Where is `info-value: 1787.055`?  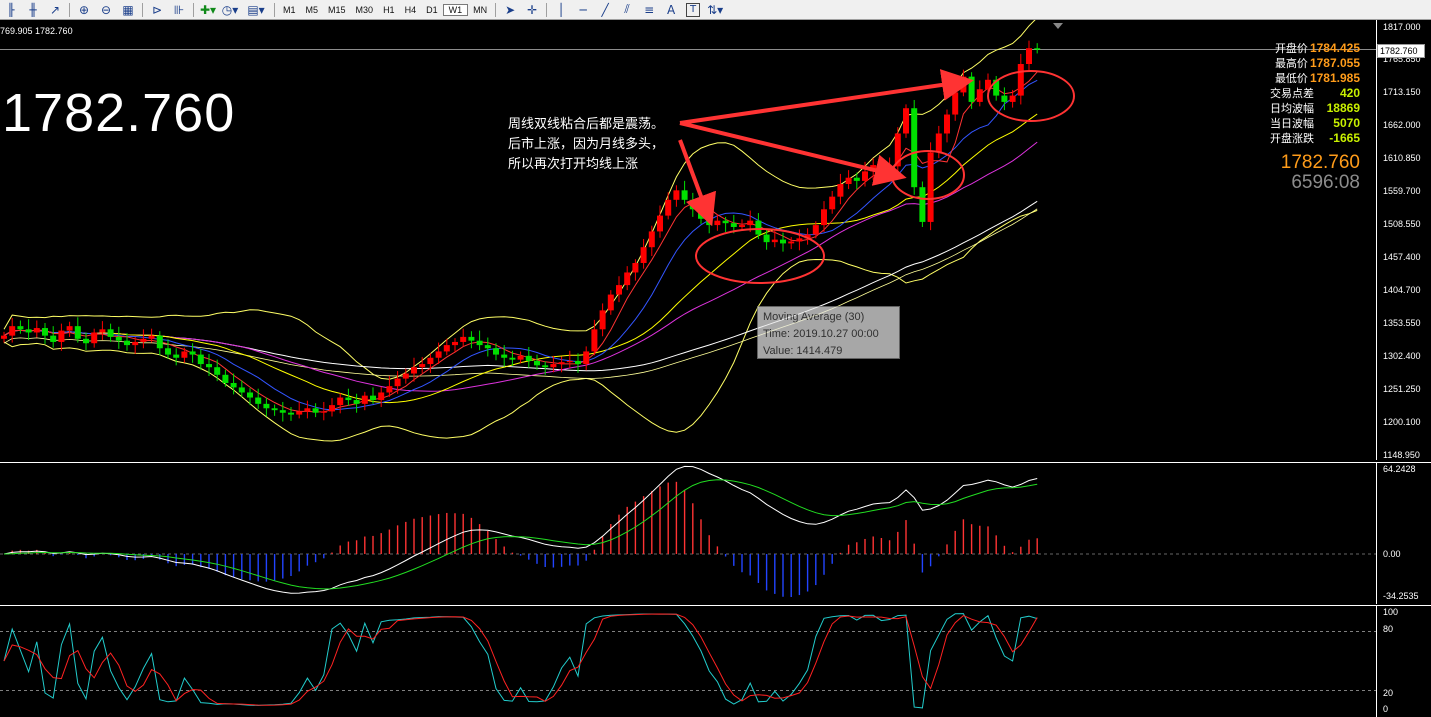
info-value: 1787.055 is located at coordinates (1334, 62).